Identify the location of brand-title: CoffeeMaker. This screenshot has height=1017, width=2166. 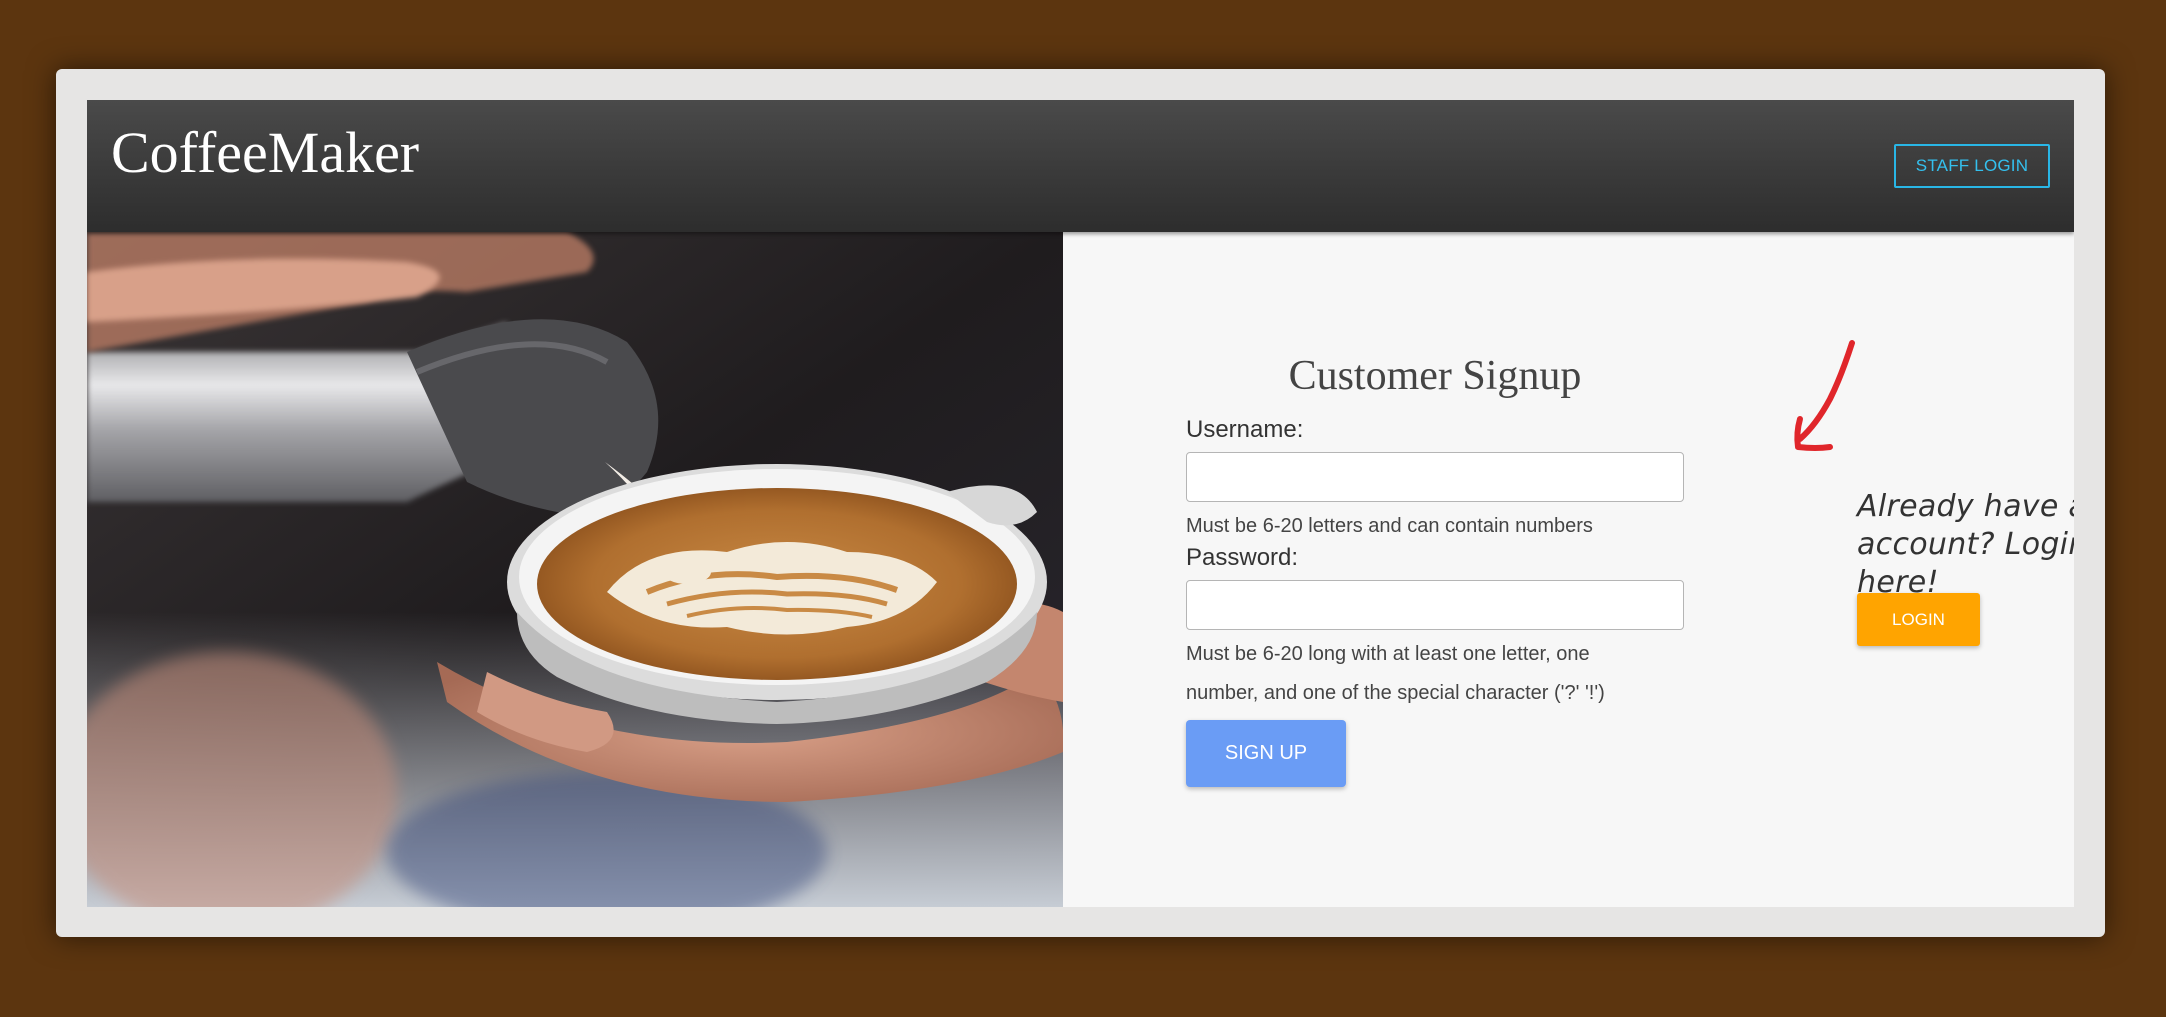
(265, 152).